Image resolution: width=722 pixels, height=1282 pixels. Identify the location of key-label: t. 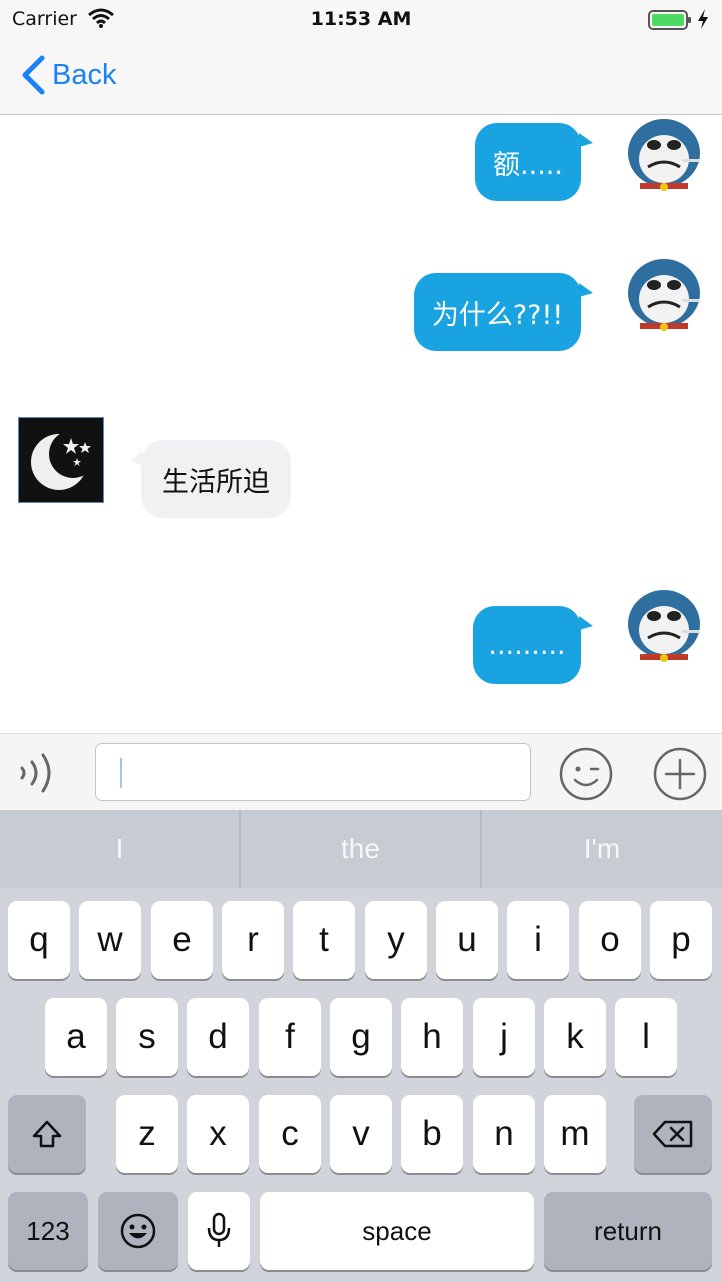
(324, 939).